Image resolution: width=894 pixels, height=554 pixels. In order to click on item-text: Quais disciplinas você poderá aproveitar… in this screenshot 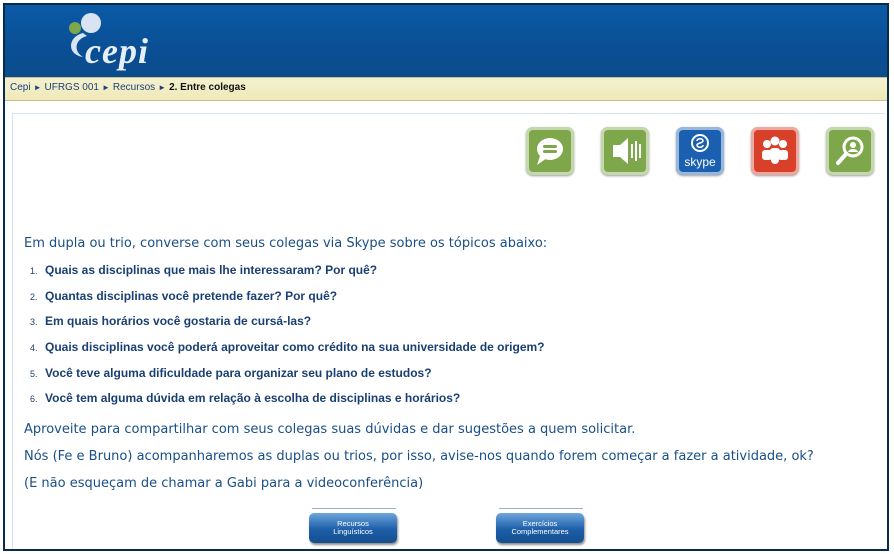, I will do `click(295, 347)`.